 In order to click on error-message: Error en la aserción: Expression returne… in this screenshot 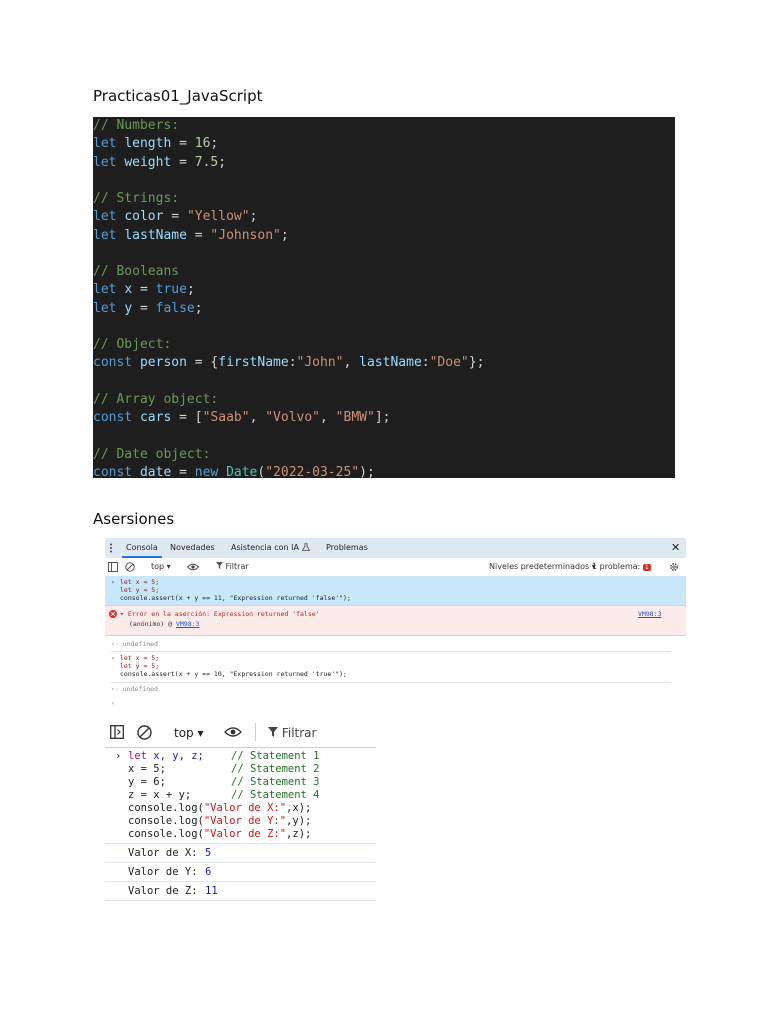, I will do `click(223, 614)`.